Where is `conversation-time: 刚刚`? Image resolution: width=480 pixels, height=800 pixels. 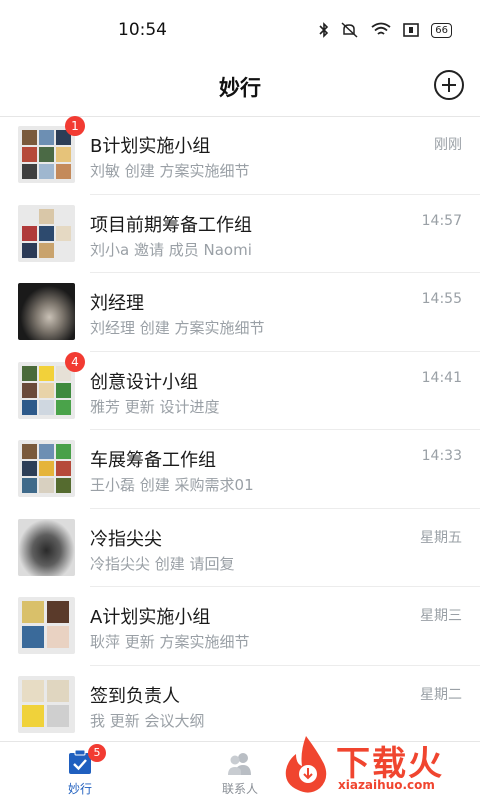
conversation-time: 刚刚 is located at coordinates (448, 145).